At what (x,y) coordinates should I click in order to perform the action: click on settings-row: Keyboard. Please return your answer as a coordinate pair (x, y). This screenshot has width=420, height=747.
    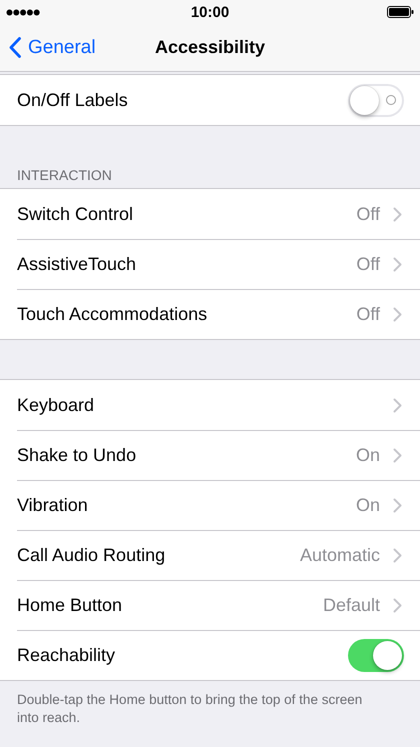
    Looking at the image, I should click on (210, 405).